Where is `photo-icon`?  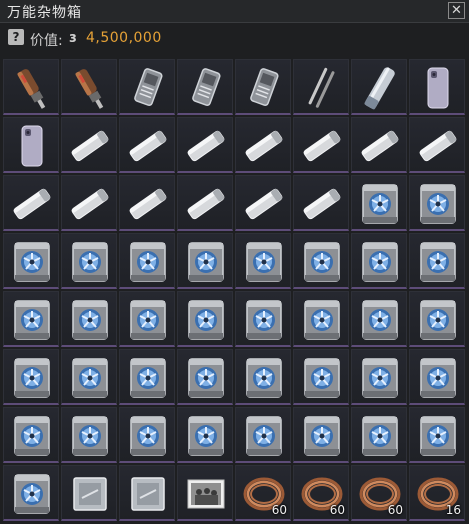 photo-icon is located at coordinates (206, 494).